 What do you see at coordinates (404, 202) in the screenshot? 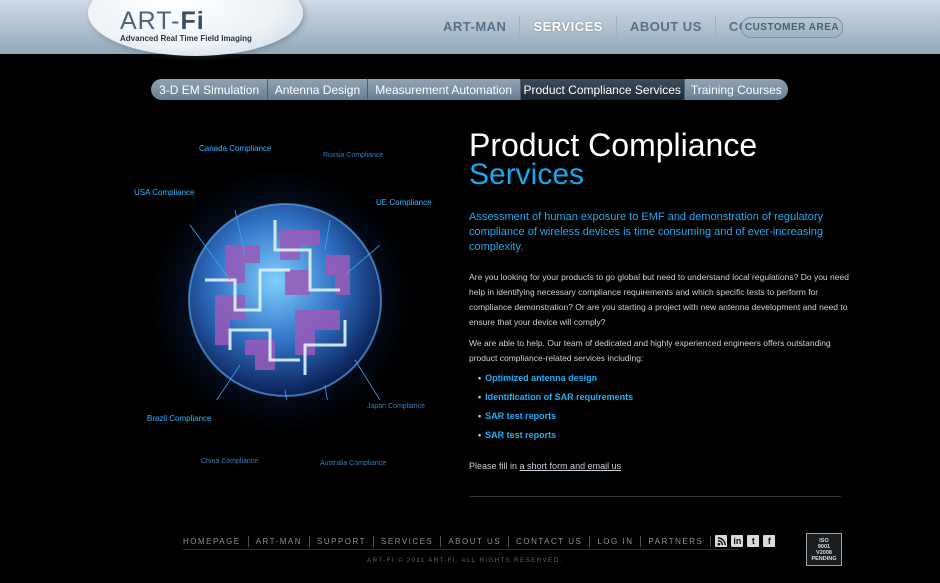
I see `ue-compliance-label: UE Compliance` at bounding box center [404, 202].